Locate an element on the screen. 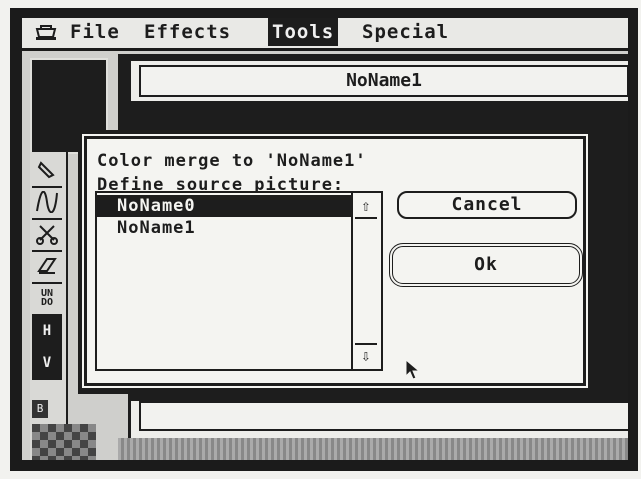 The image size is (641, 479). b-label: B is located at coordinates (40, 409).